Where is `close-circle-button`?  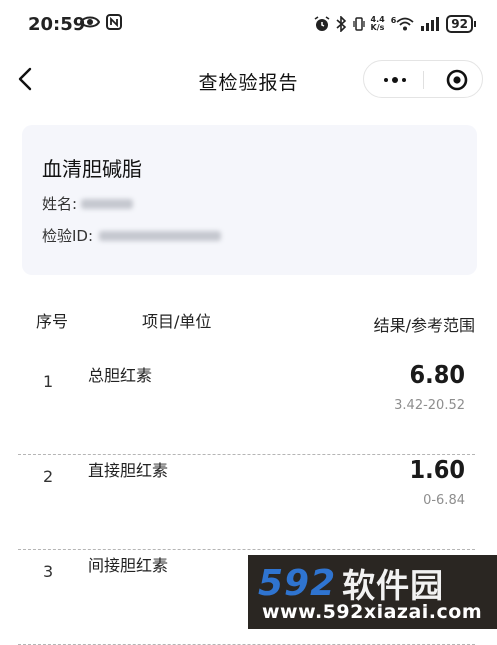 close-circle-button is located at coordinates (457, 80).